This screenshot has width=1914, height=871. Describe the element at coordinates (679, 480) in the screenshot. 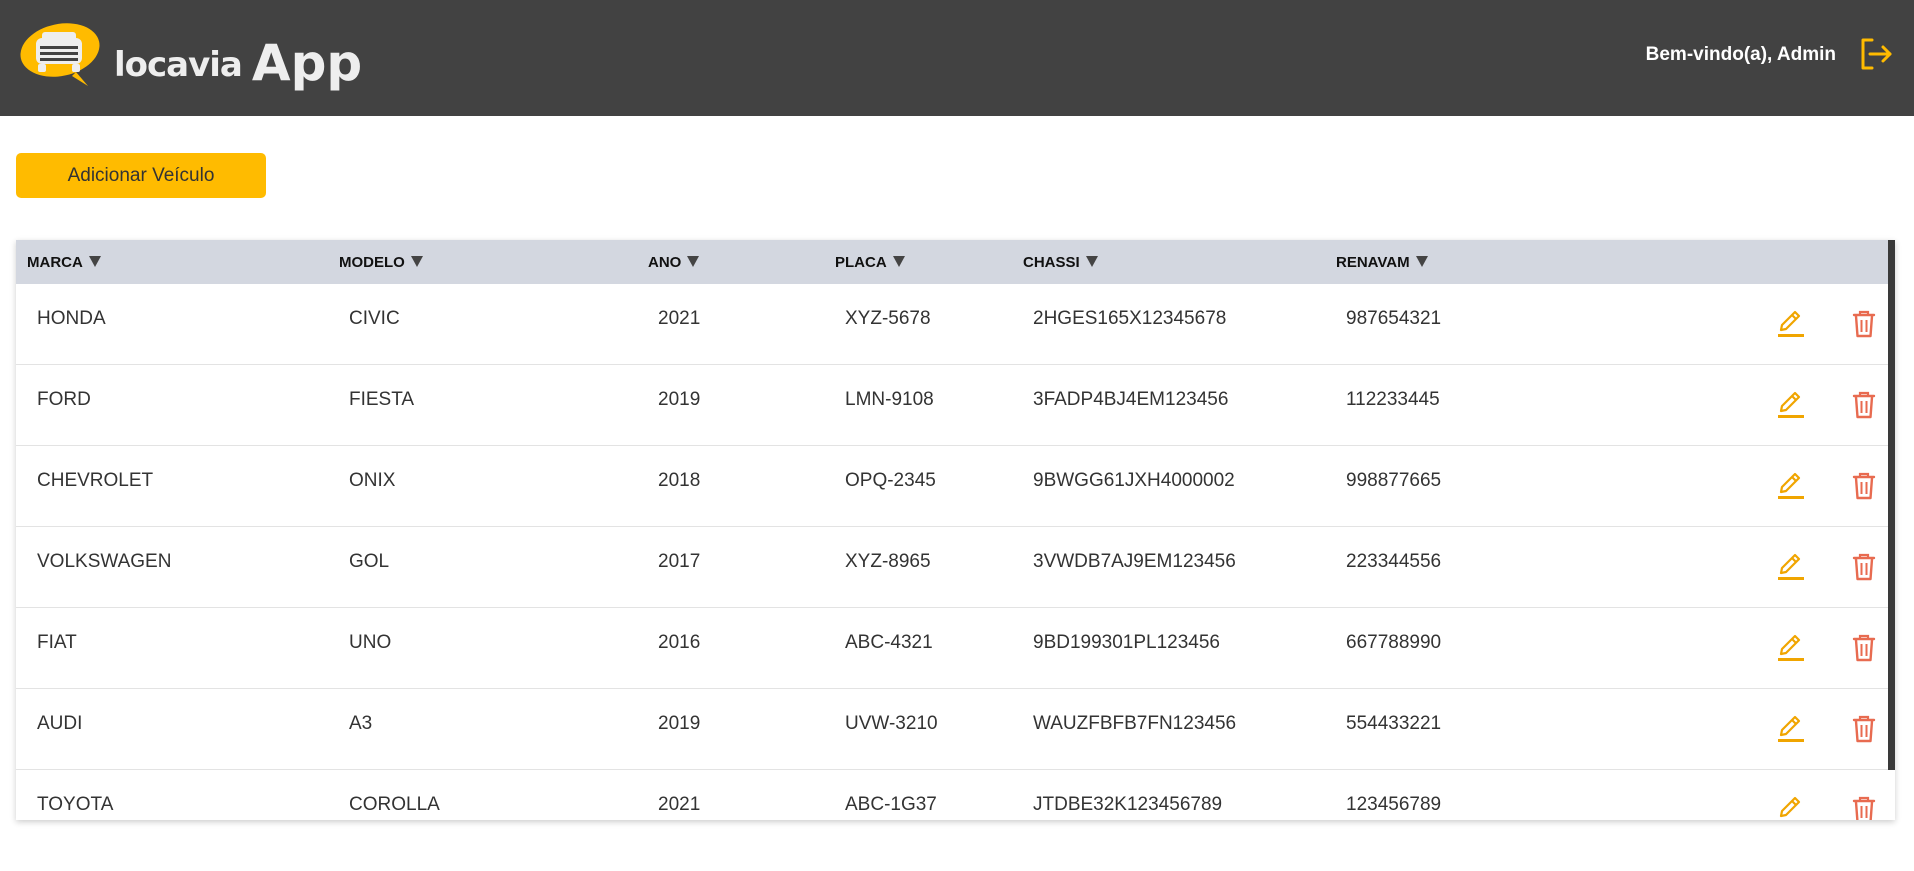

I see `cell-ano: 2018` at that location.